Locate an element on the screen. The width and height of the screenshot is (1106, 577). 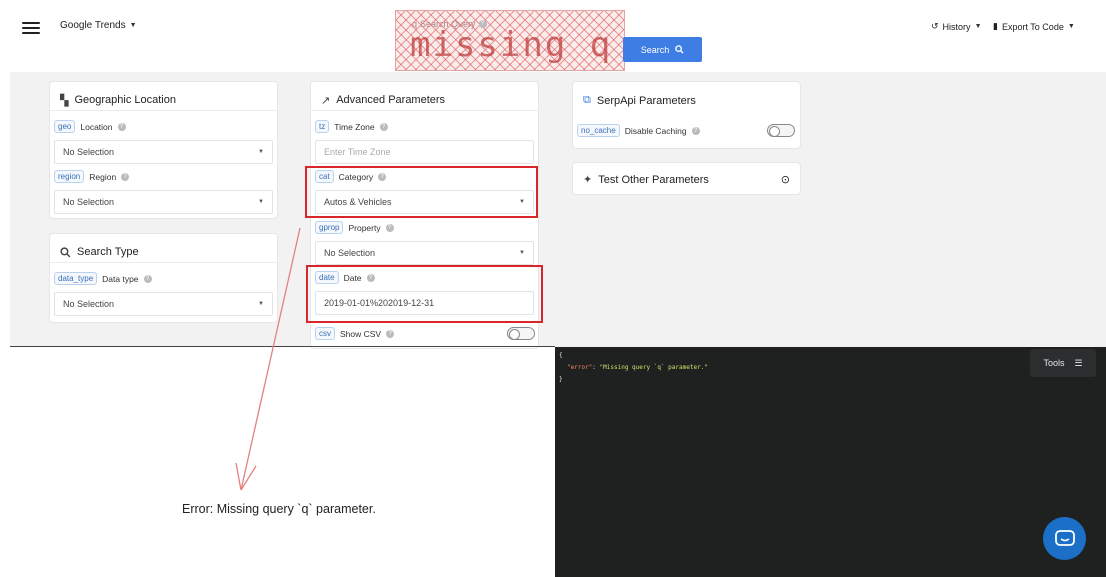
param-tag: data_type is located at coordinates (76, 278).